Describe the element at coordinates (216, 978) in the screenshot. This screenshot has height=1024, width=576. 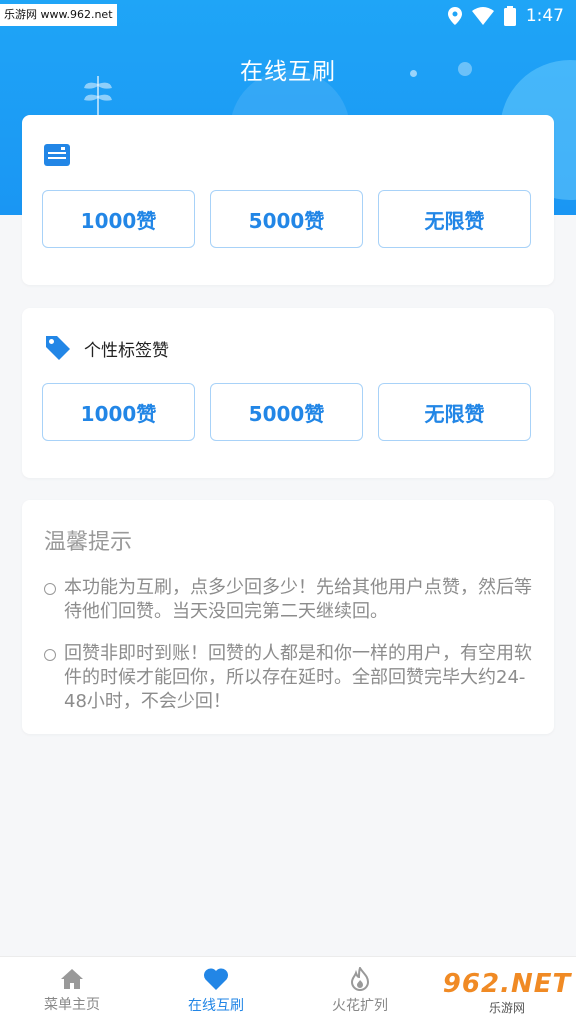
I see `heart-icon` at that location.